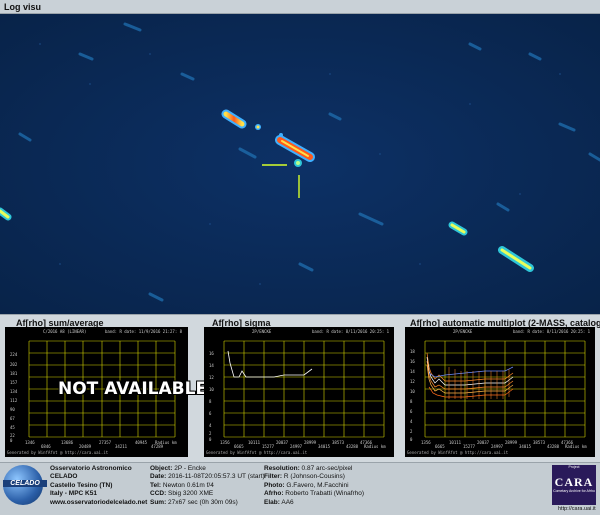  Describe the element at coordinates (12, 418) in the screenshot. I see `y-tick: 67` at that location.